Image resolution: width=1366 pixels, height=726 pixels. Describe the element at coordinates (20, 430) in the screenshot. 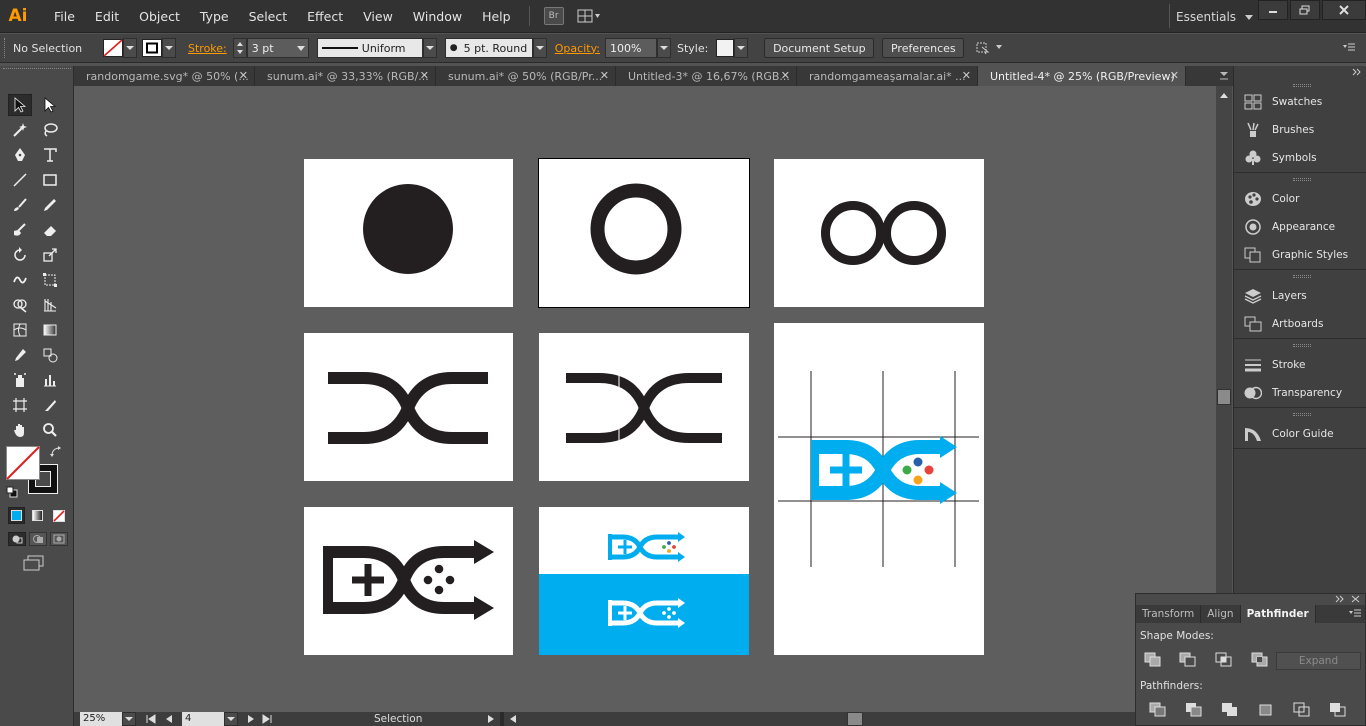

I see `hand-tool` at that location.